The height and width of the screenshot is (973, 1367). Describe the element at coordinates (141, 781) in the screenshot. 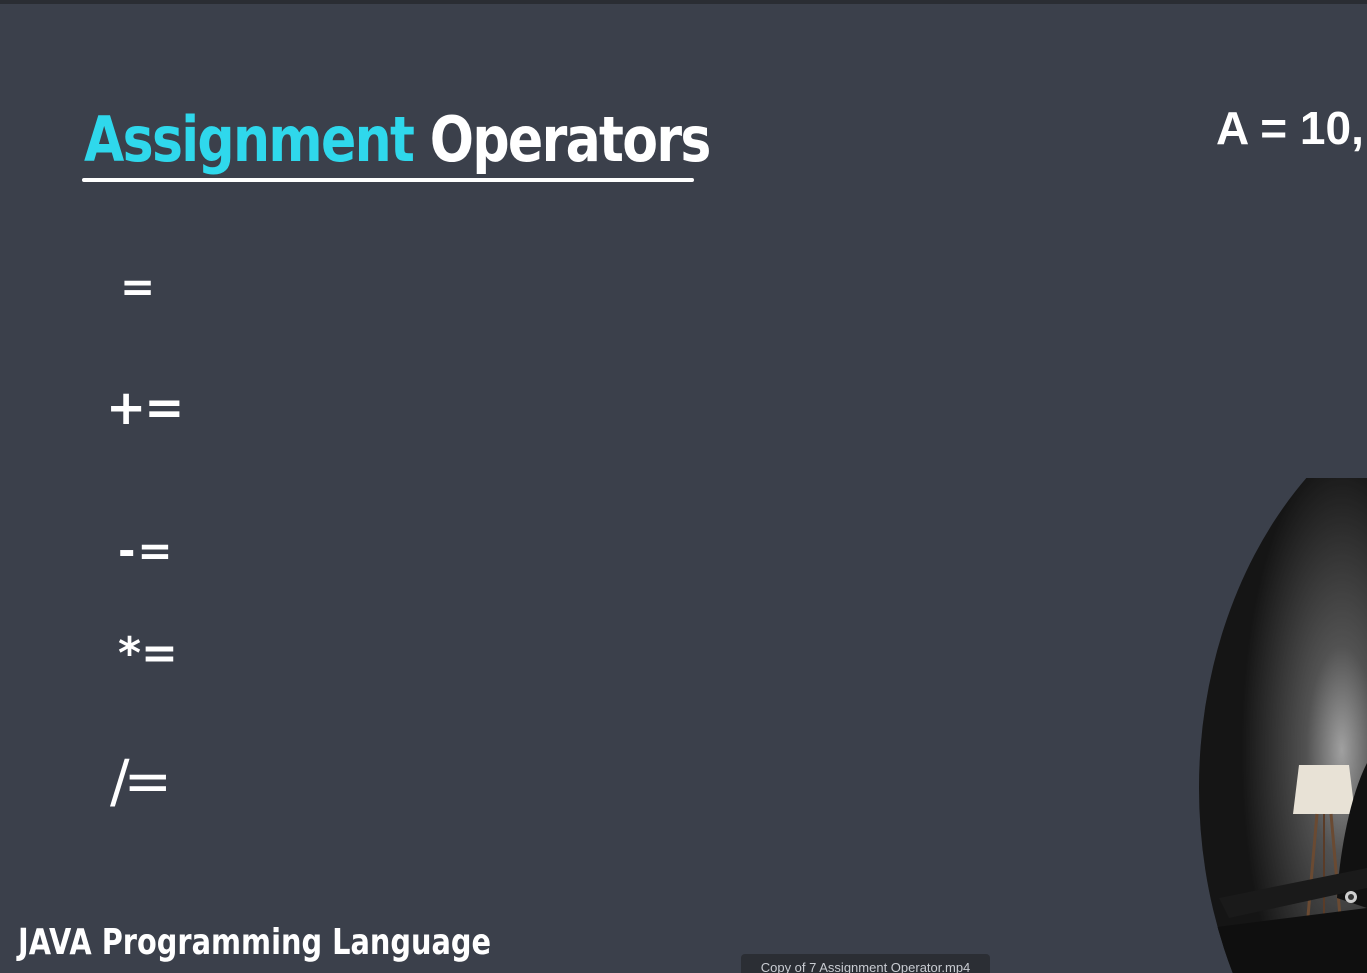

I see `operator-divide-assign: /=` at that location.